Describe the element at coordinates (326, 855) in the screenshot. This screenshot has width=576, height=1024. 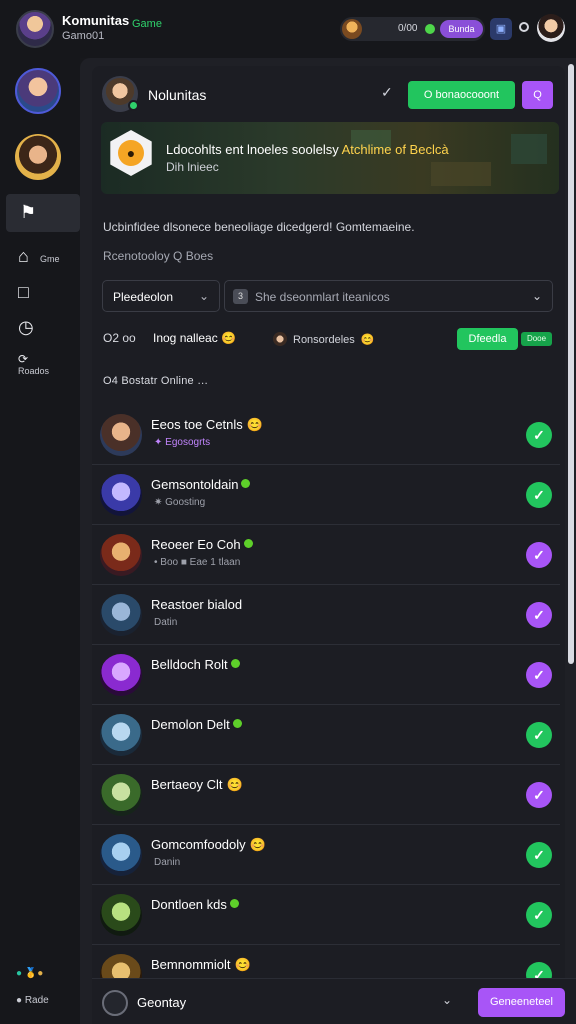
I see `list-item: Gomcomfoodoly 😊 Danin ✓` at that location.